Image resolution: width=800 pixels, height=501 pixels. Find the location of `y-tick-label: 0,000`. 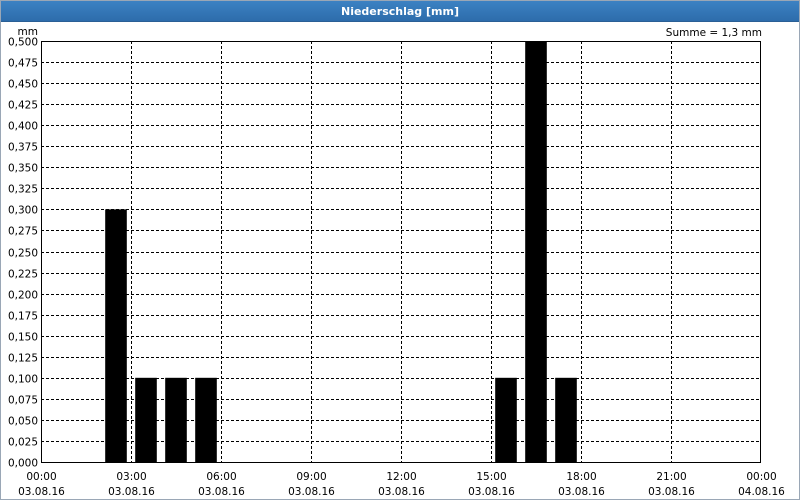

y-tick-label: 0,000 is located at coordinates (23, 464).